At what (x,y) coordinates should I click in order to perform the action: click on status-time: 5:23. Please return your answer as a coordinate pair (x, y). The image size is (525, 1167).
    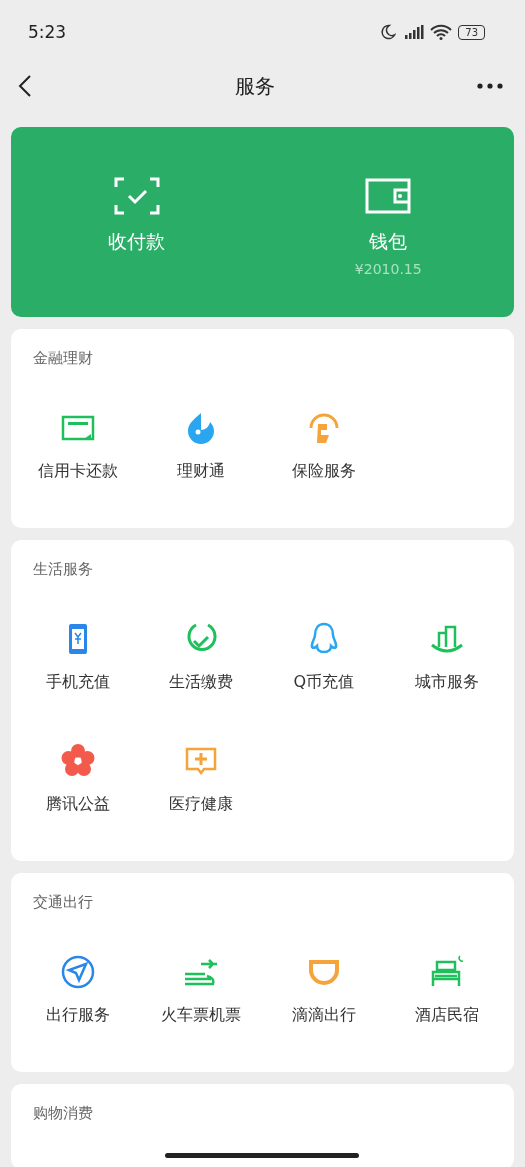
    Looking at the image, I should click on (47, 32).